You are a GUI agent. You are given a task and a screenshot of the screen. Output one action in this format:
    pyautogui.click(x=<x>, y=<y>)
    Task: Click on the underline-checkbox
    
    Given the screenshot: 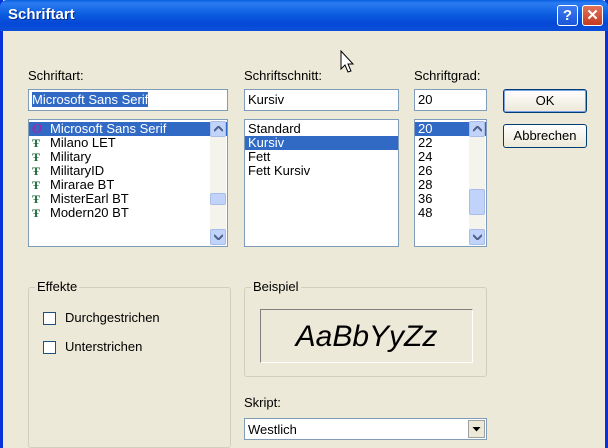 What is the action you would take?
    pyautogui.click(x=49, y=347)
    